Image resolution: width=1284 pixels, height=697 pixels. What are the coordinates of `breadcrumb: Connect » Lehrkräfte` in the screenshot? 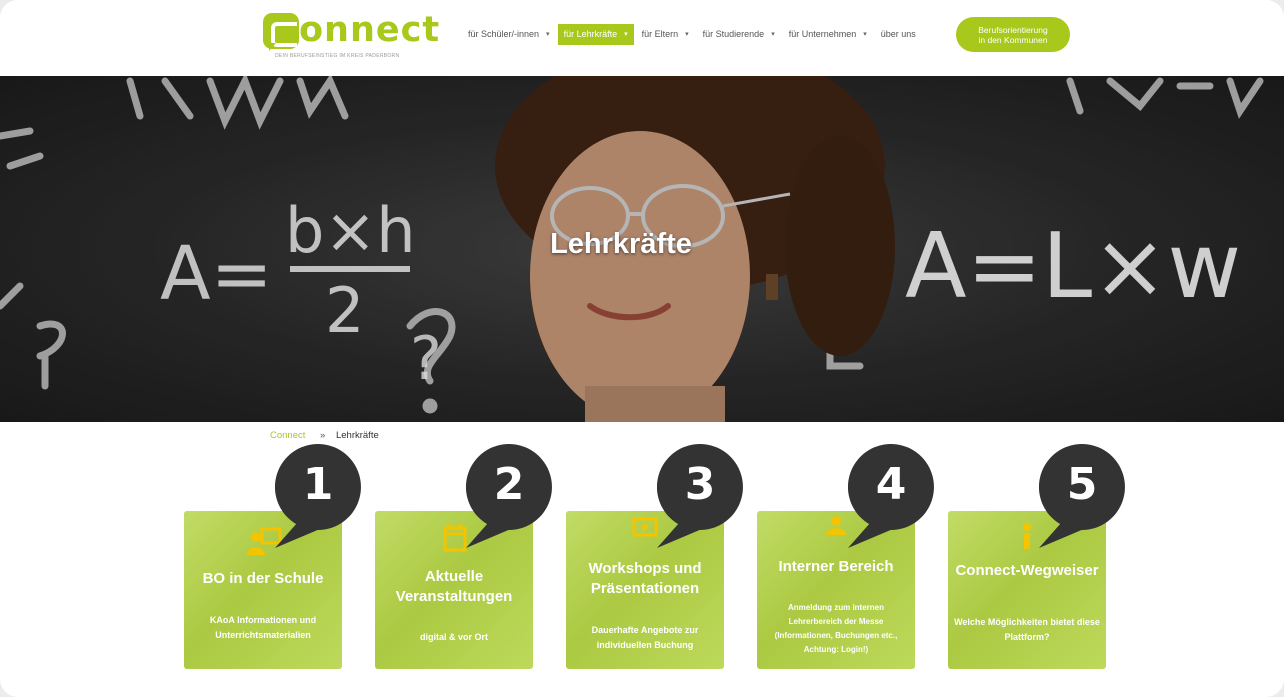 It's located at (324, 435).